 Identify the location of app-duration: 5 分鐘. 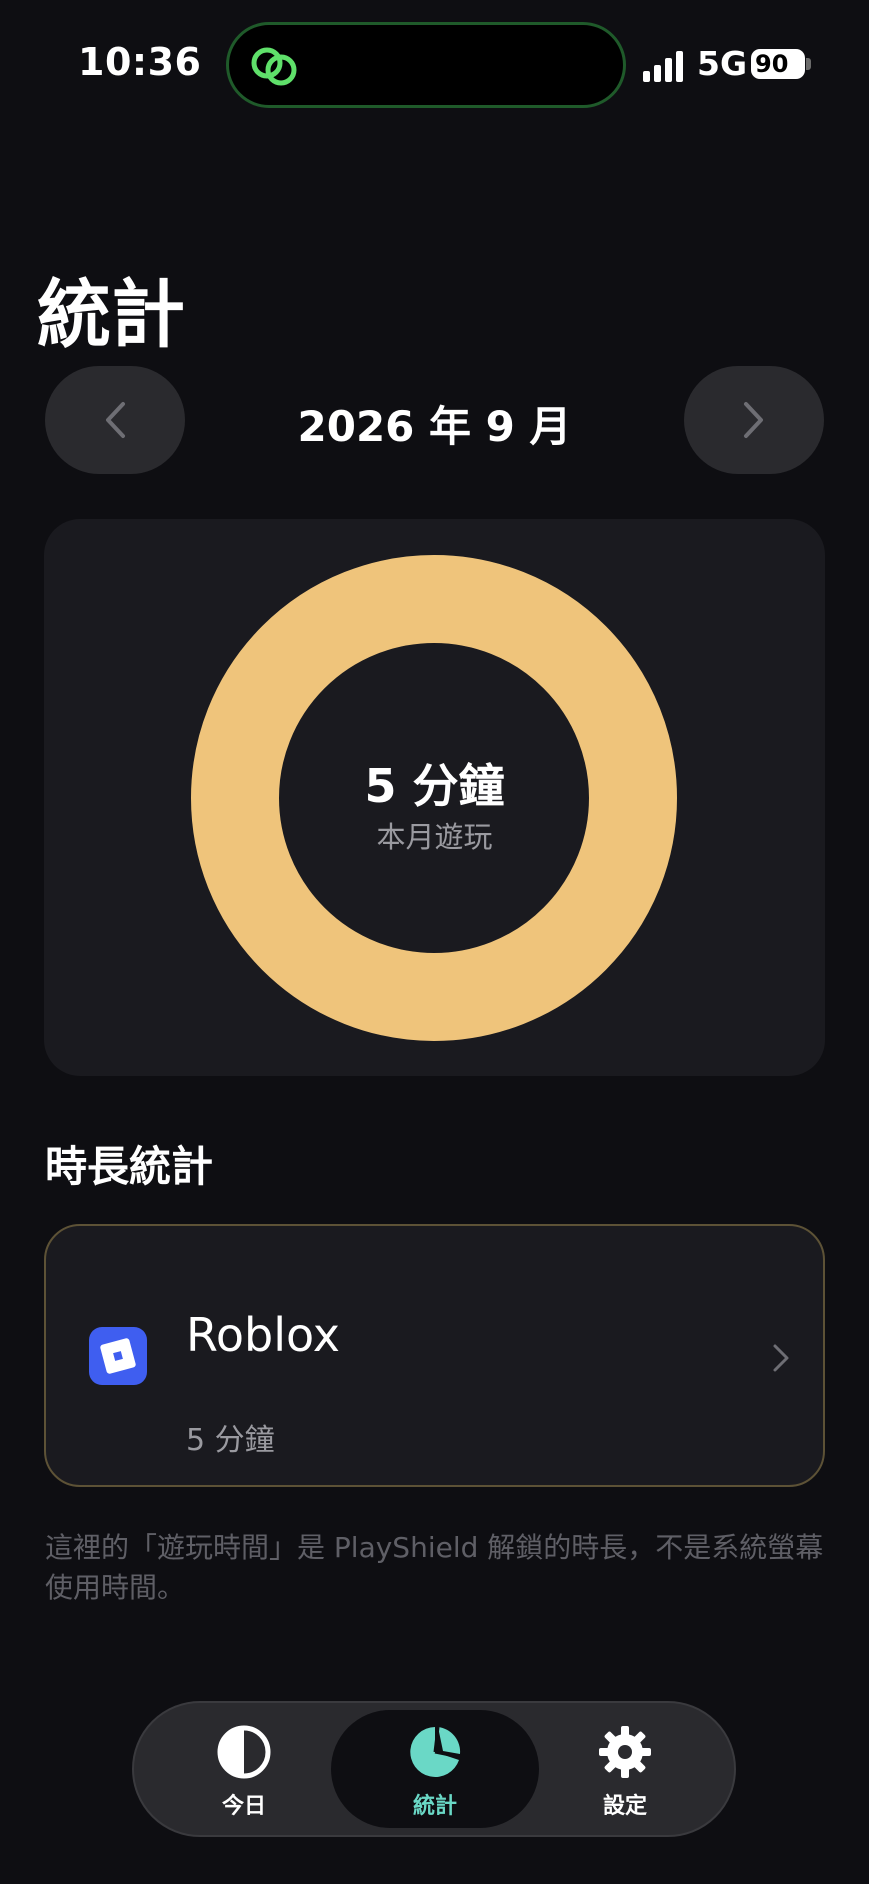
(230, 1440).